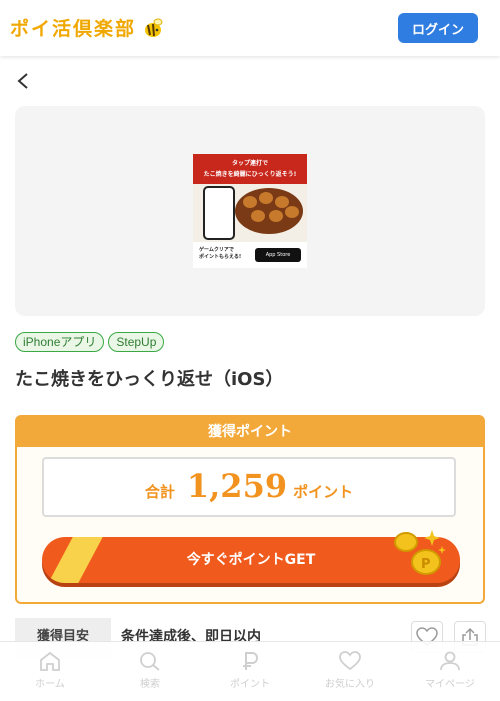  What do you see at coordinates (250, 432) in the screenshot?
I see `points-header: 獲得ポイント` at bounding box center [250, 432].